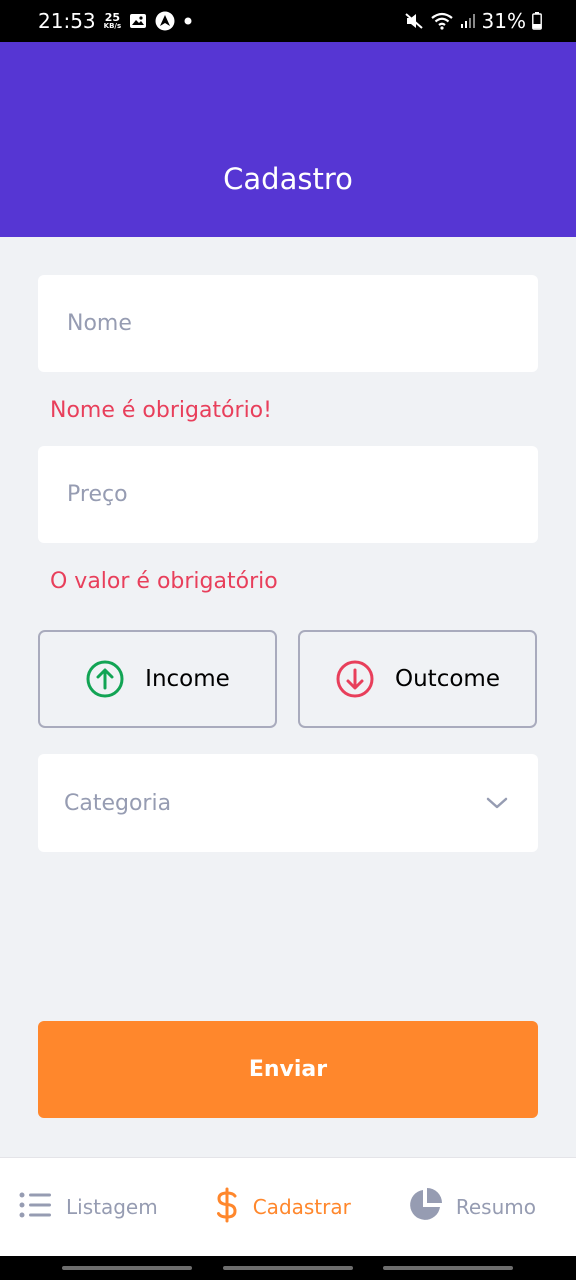  Describe the element at coordinates (495, 1207) in the screenshot. I see `nav-label-resumo: Resumo` at that location.